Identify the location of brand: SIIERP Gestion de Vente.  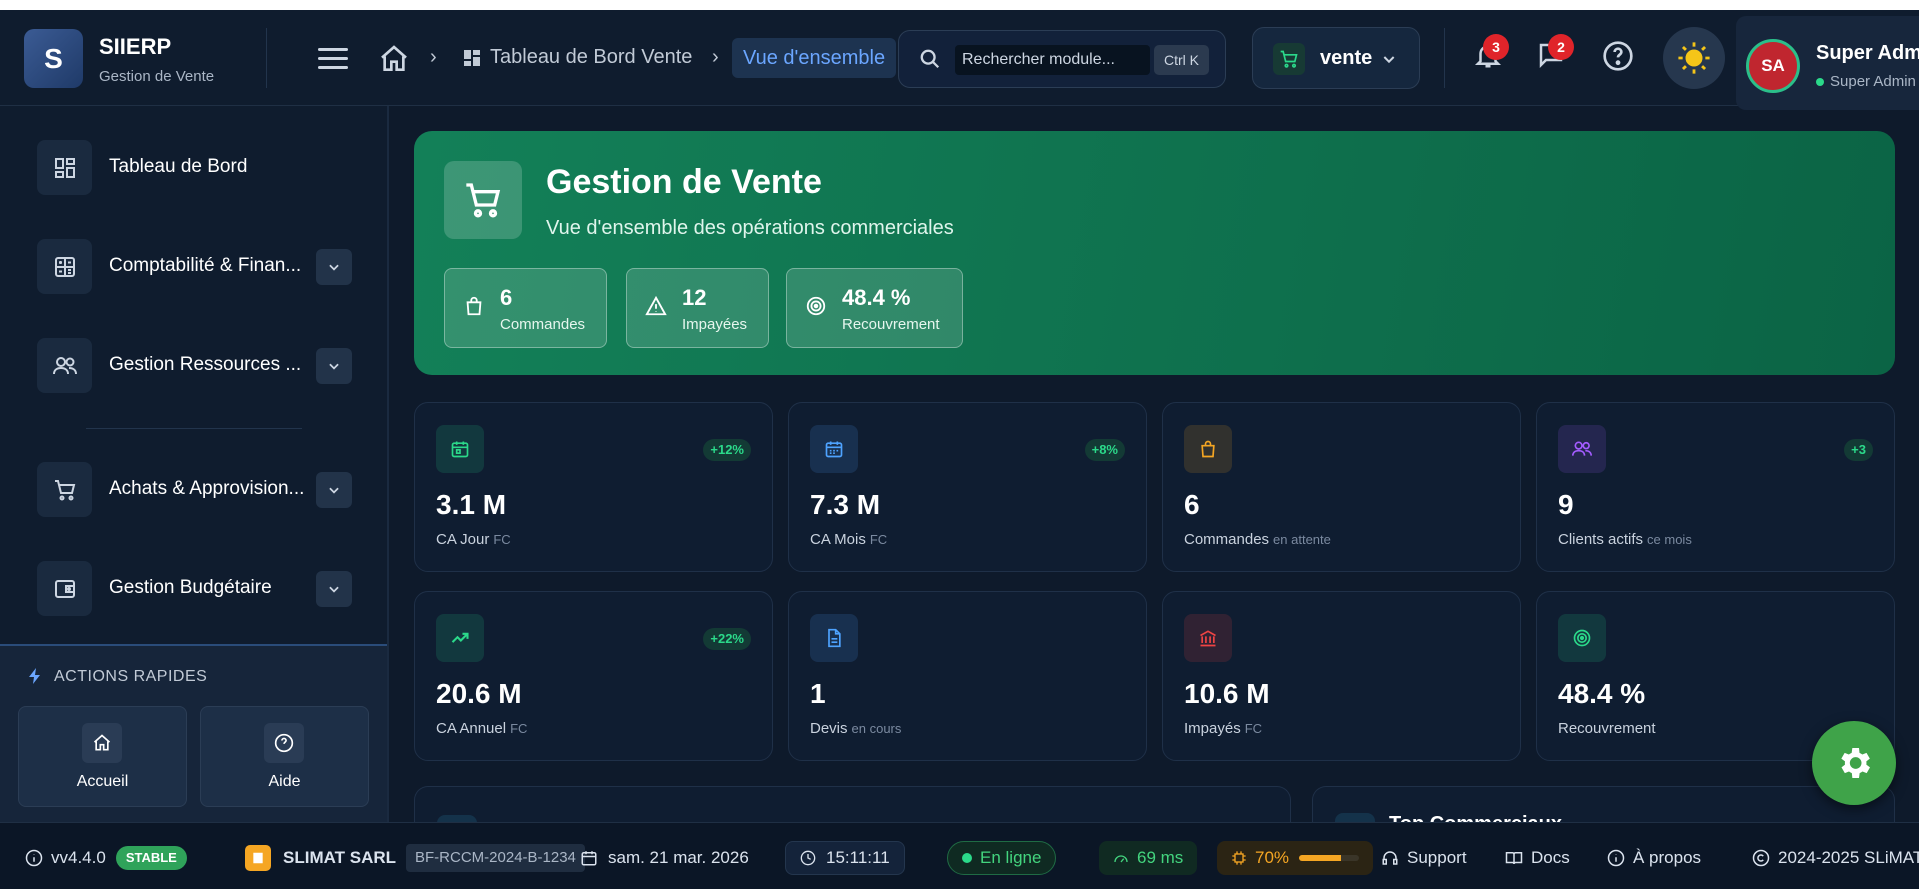
(156, 59).